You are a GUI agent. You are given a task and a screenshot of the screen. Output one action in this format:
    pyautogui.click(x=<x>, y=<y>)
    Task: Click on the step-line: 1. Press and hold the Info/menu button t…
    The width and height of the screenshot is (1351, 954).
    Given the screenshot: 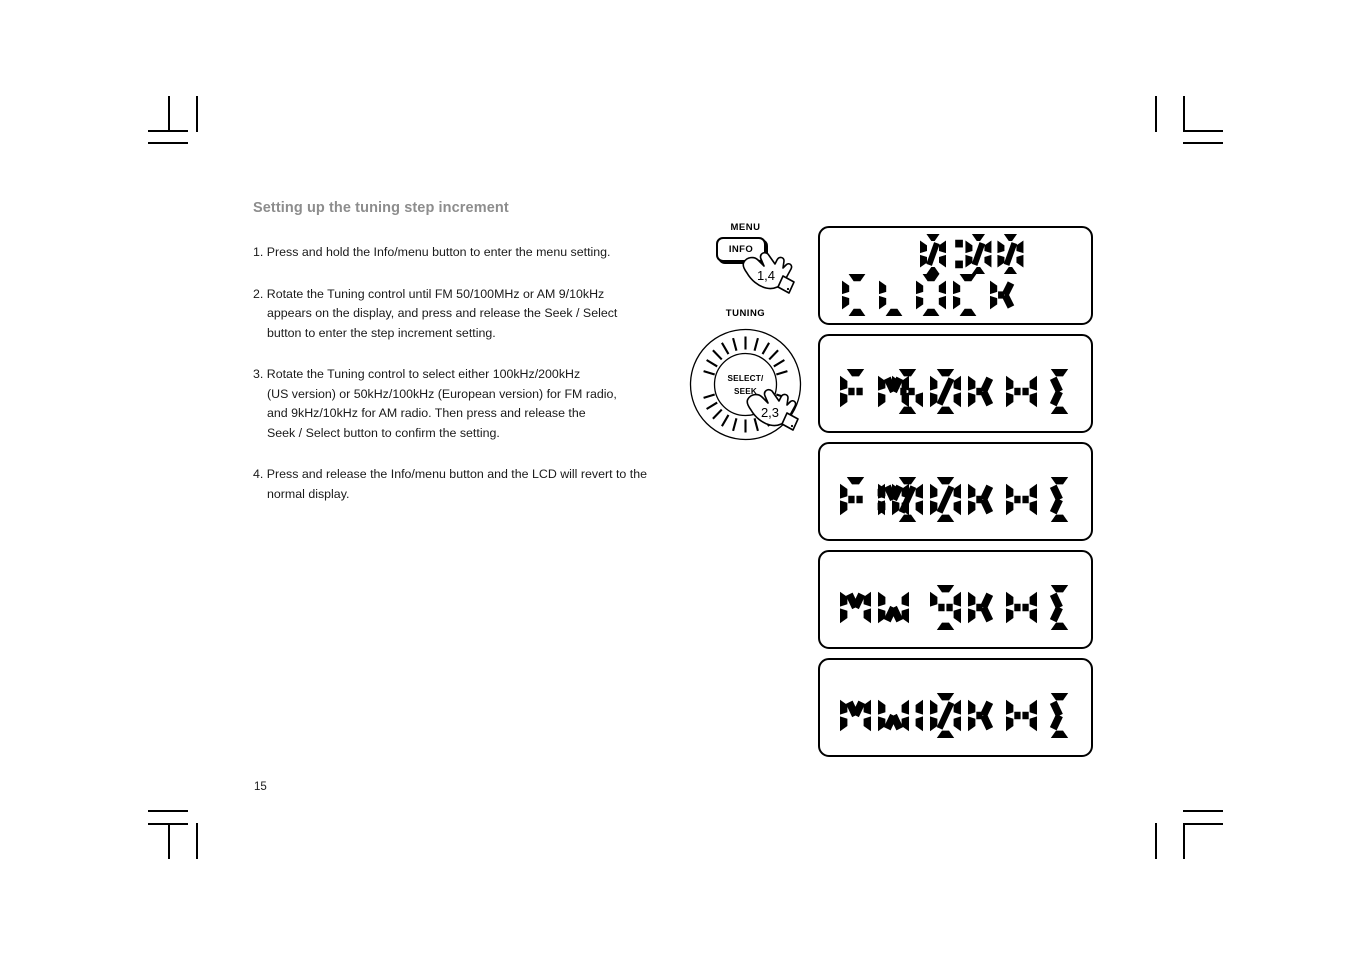 What is the action you would take?
    pyautogui.click(x=432, y=252)
    